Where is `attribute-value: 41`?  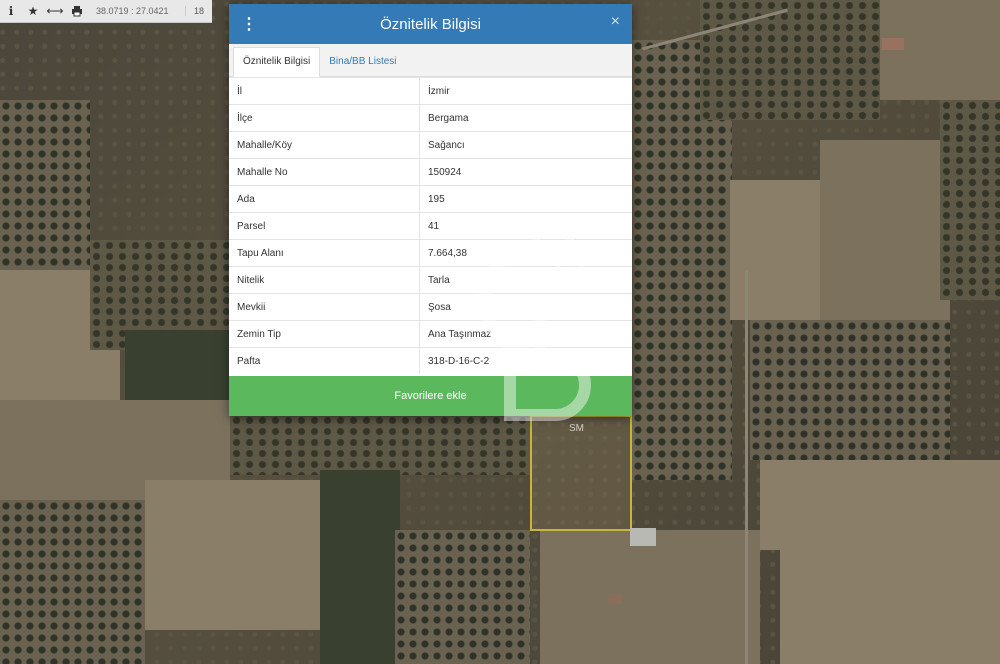 attribute-value: 41 is located at coordinates (525, 226).